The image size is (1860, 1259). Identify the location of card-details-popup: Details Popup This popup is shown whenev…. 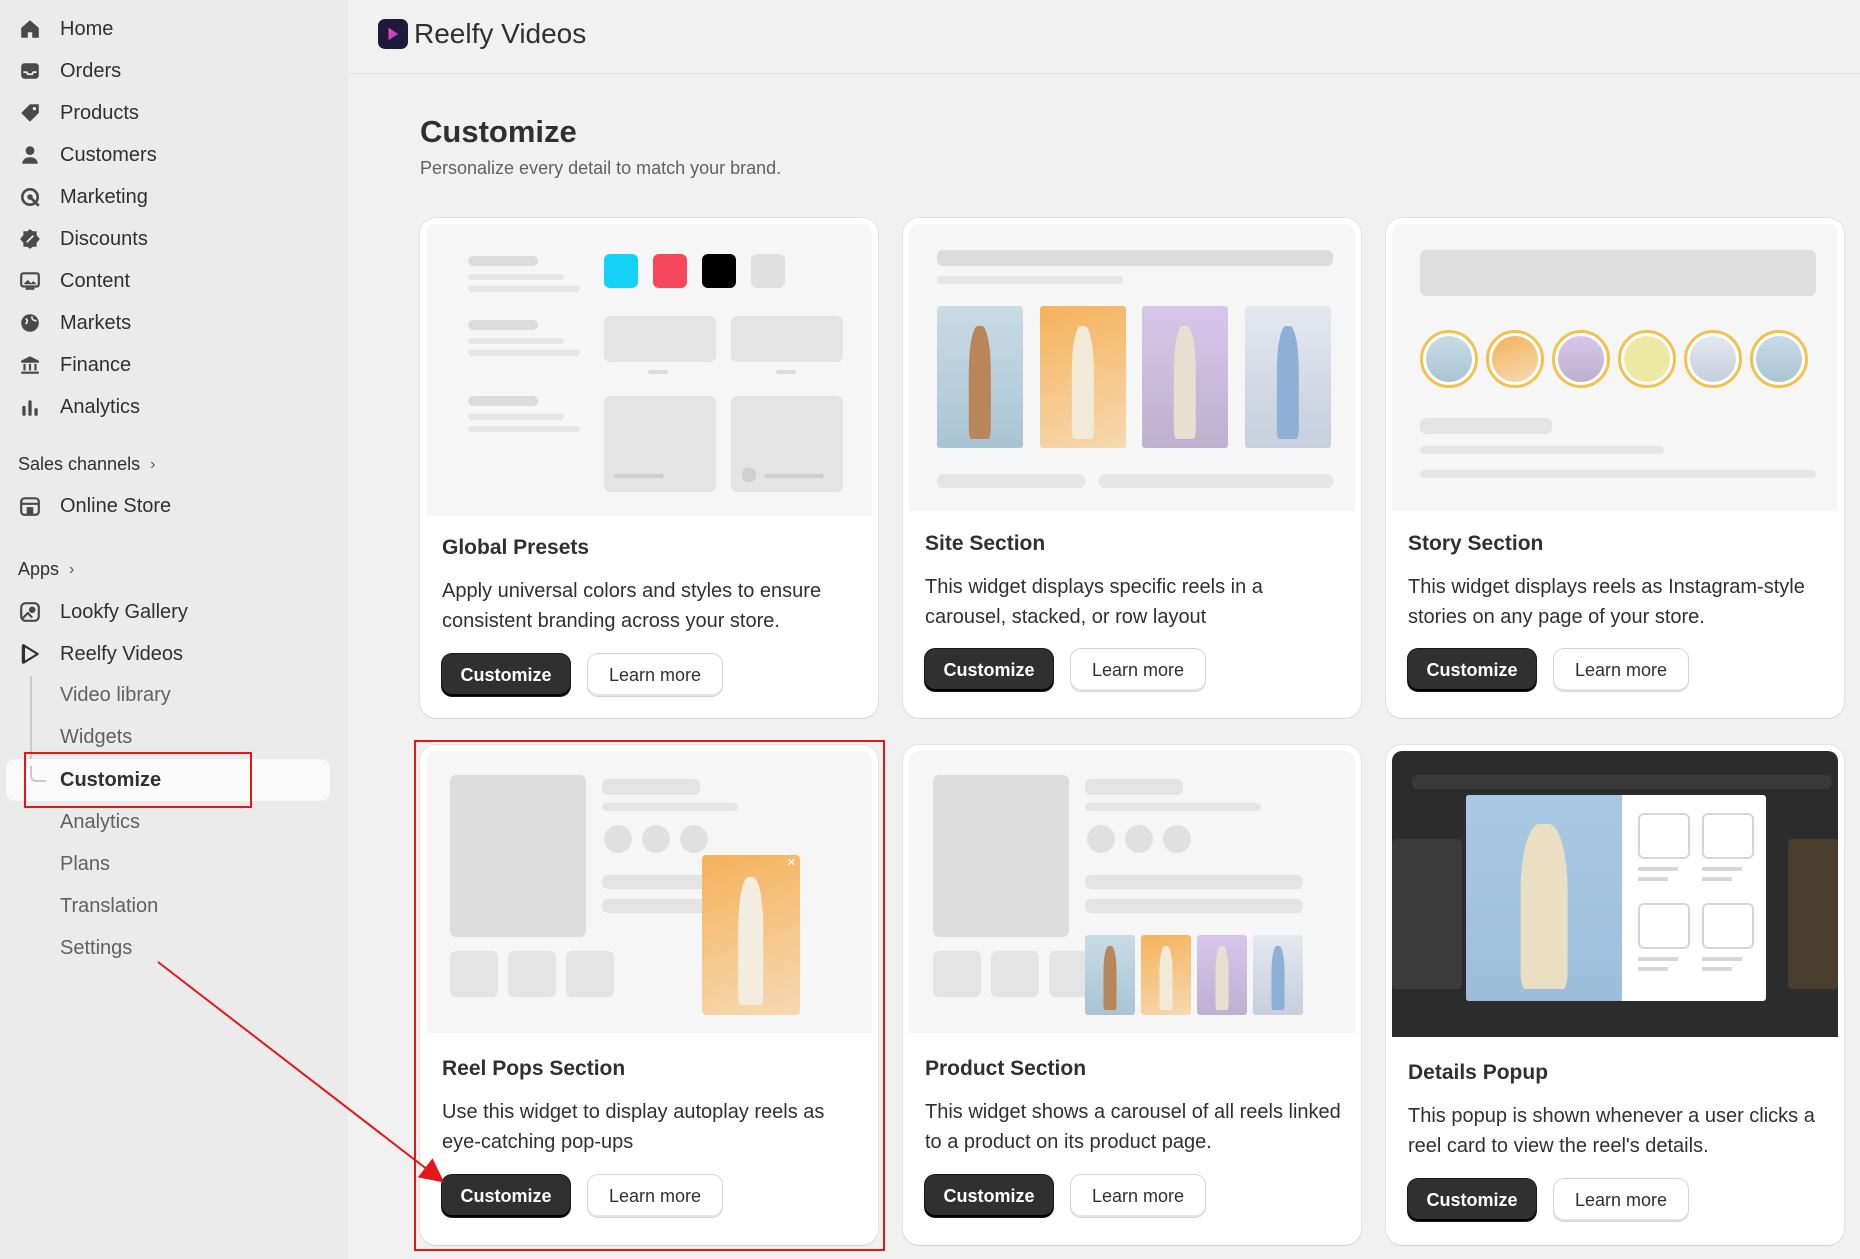
(1615, 995).